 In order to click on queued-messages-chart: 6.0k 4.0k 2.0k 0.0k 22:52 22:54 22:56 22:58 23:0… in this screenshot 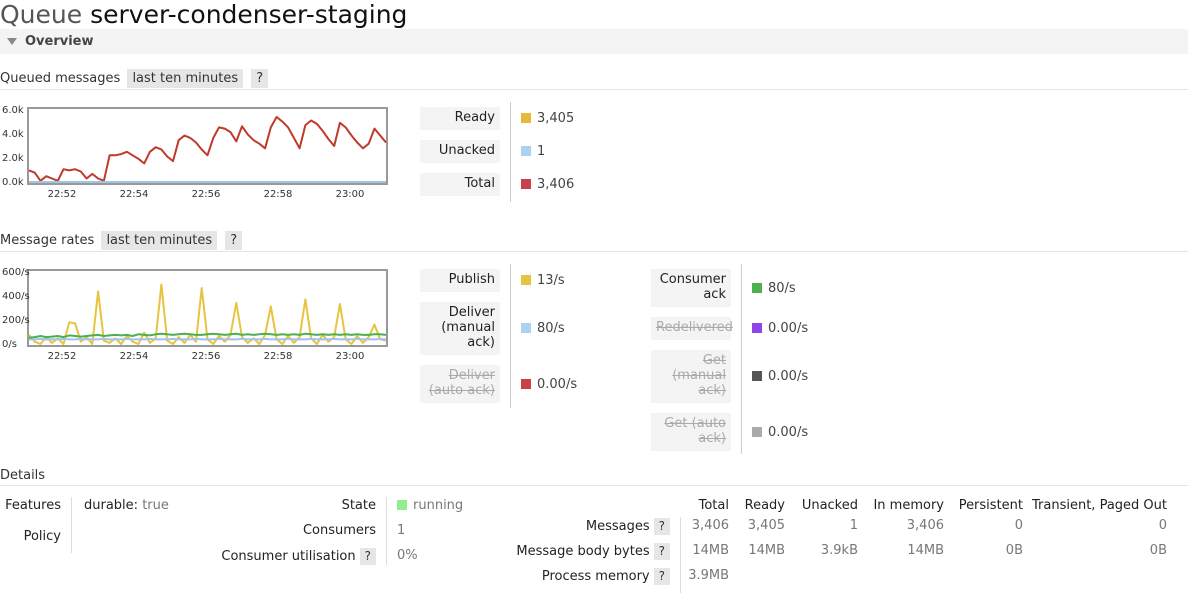, I will do `click(197, 151)`.